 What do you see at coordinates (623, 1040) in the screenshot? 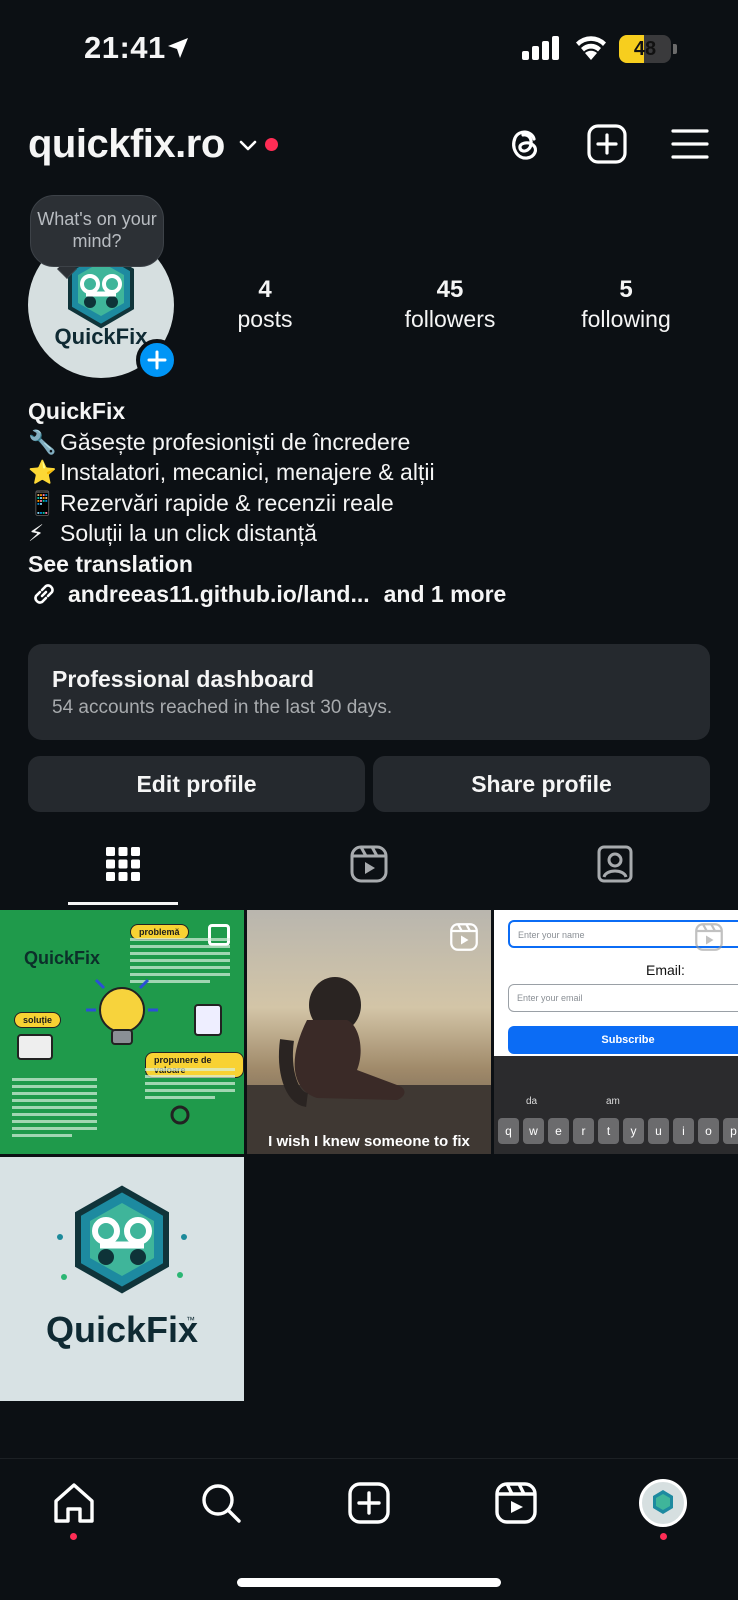
I see `subscribe-button-preview: Subscribe` at bounding box center [623, 1040].